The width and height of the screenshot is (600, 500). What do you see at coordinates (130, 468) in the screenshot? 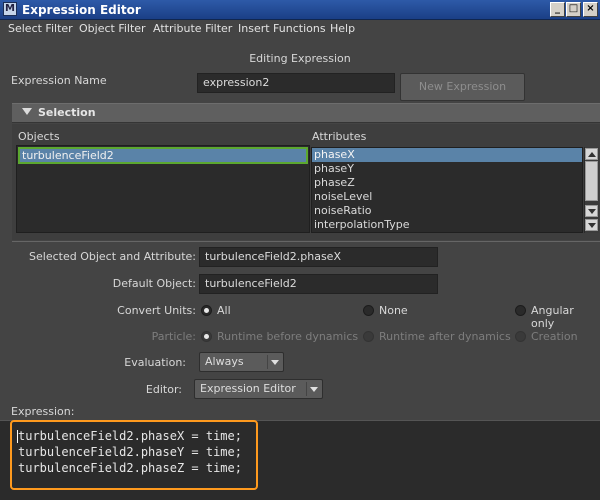
I see `expression-line: turbulenceField2.phaseZ = time;` at bounding box center [130, 468].